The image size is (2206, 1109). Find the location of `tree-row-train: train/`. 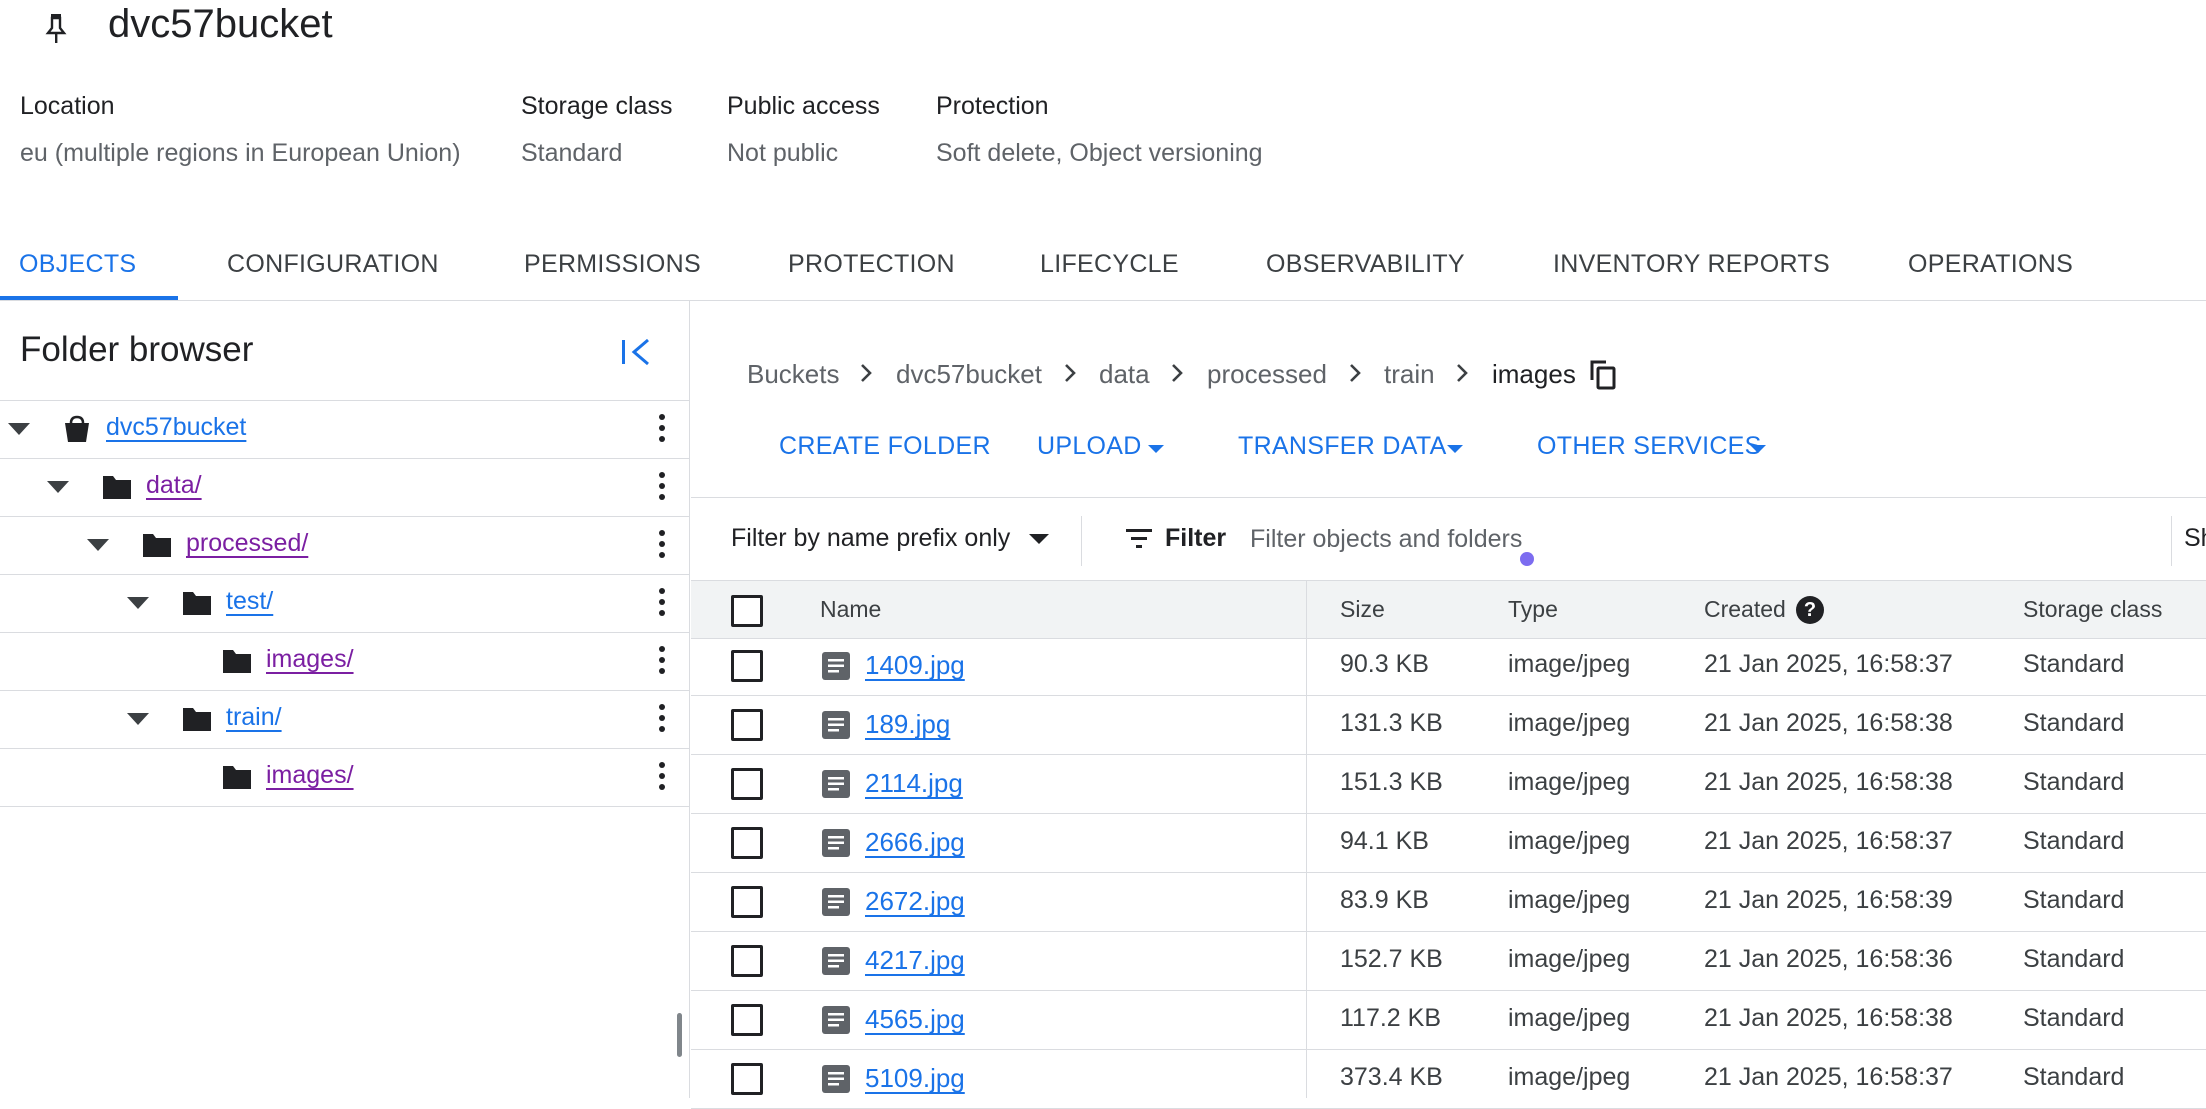

tree-row-train: train/ is located at coordinates (344, 719).